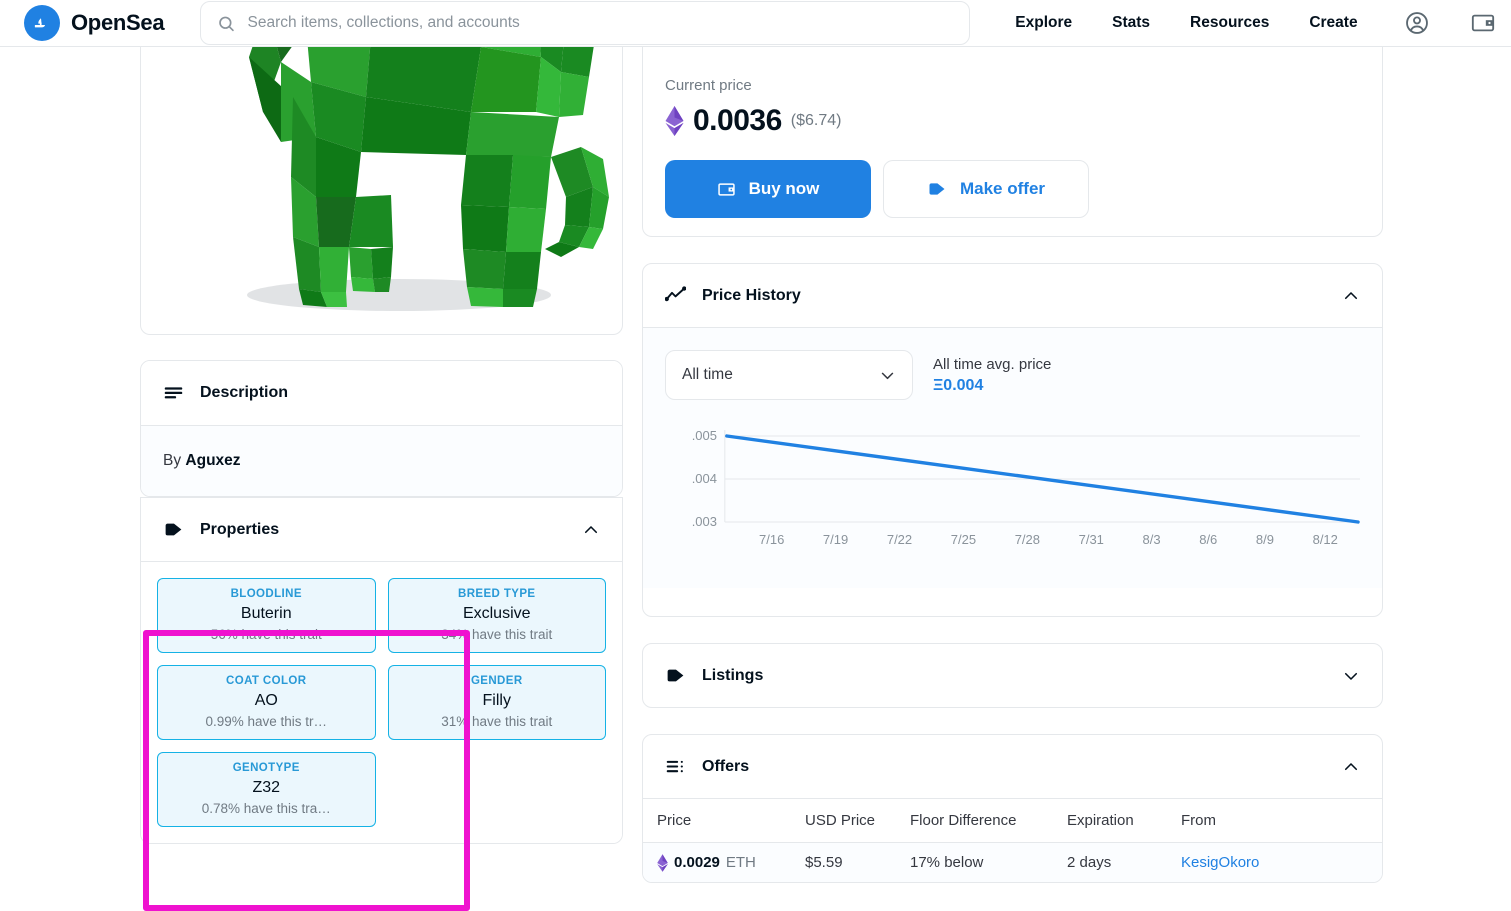 This screenshot has width=1511, height=911. Describe the element at coordinates (1002, 188) in the screenshot. I see `make-offer-label: Make offer` at that location.